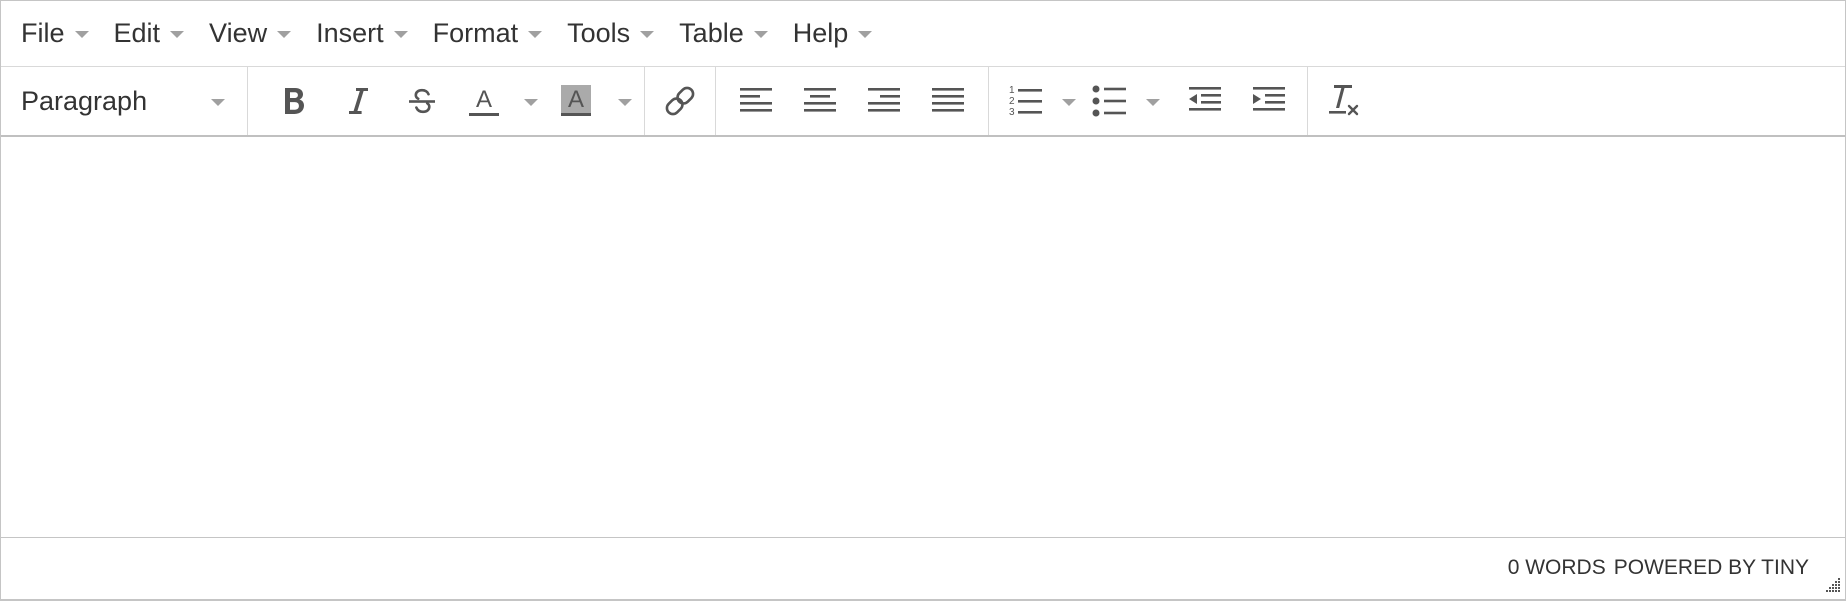  I want to click on align-left-icon, so click(756, 100).